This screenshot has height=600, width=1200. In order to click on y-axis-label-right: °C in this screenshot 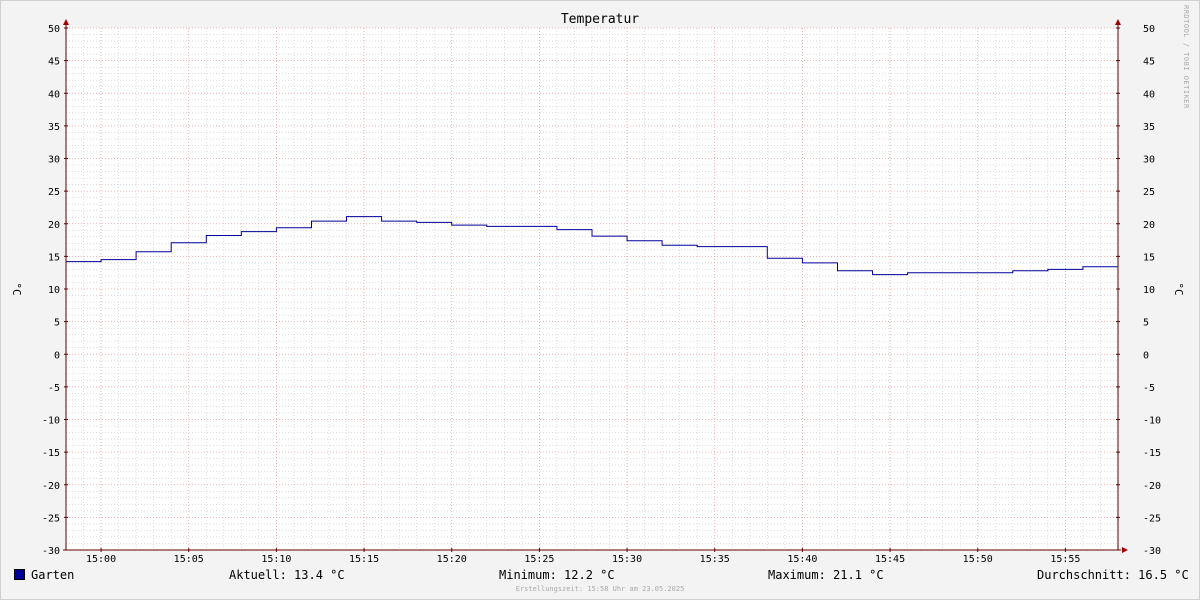, I will do `click(1178, 288)`.